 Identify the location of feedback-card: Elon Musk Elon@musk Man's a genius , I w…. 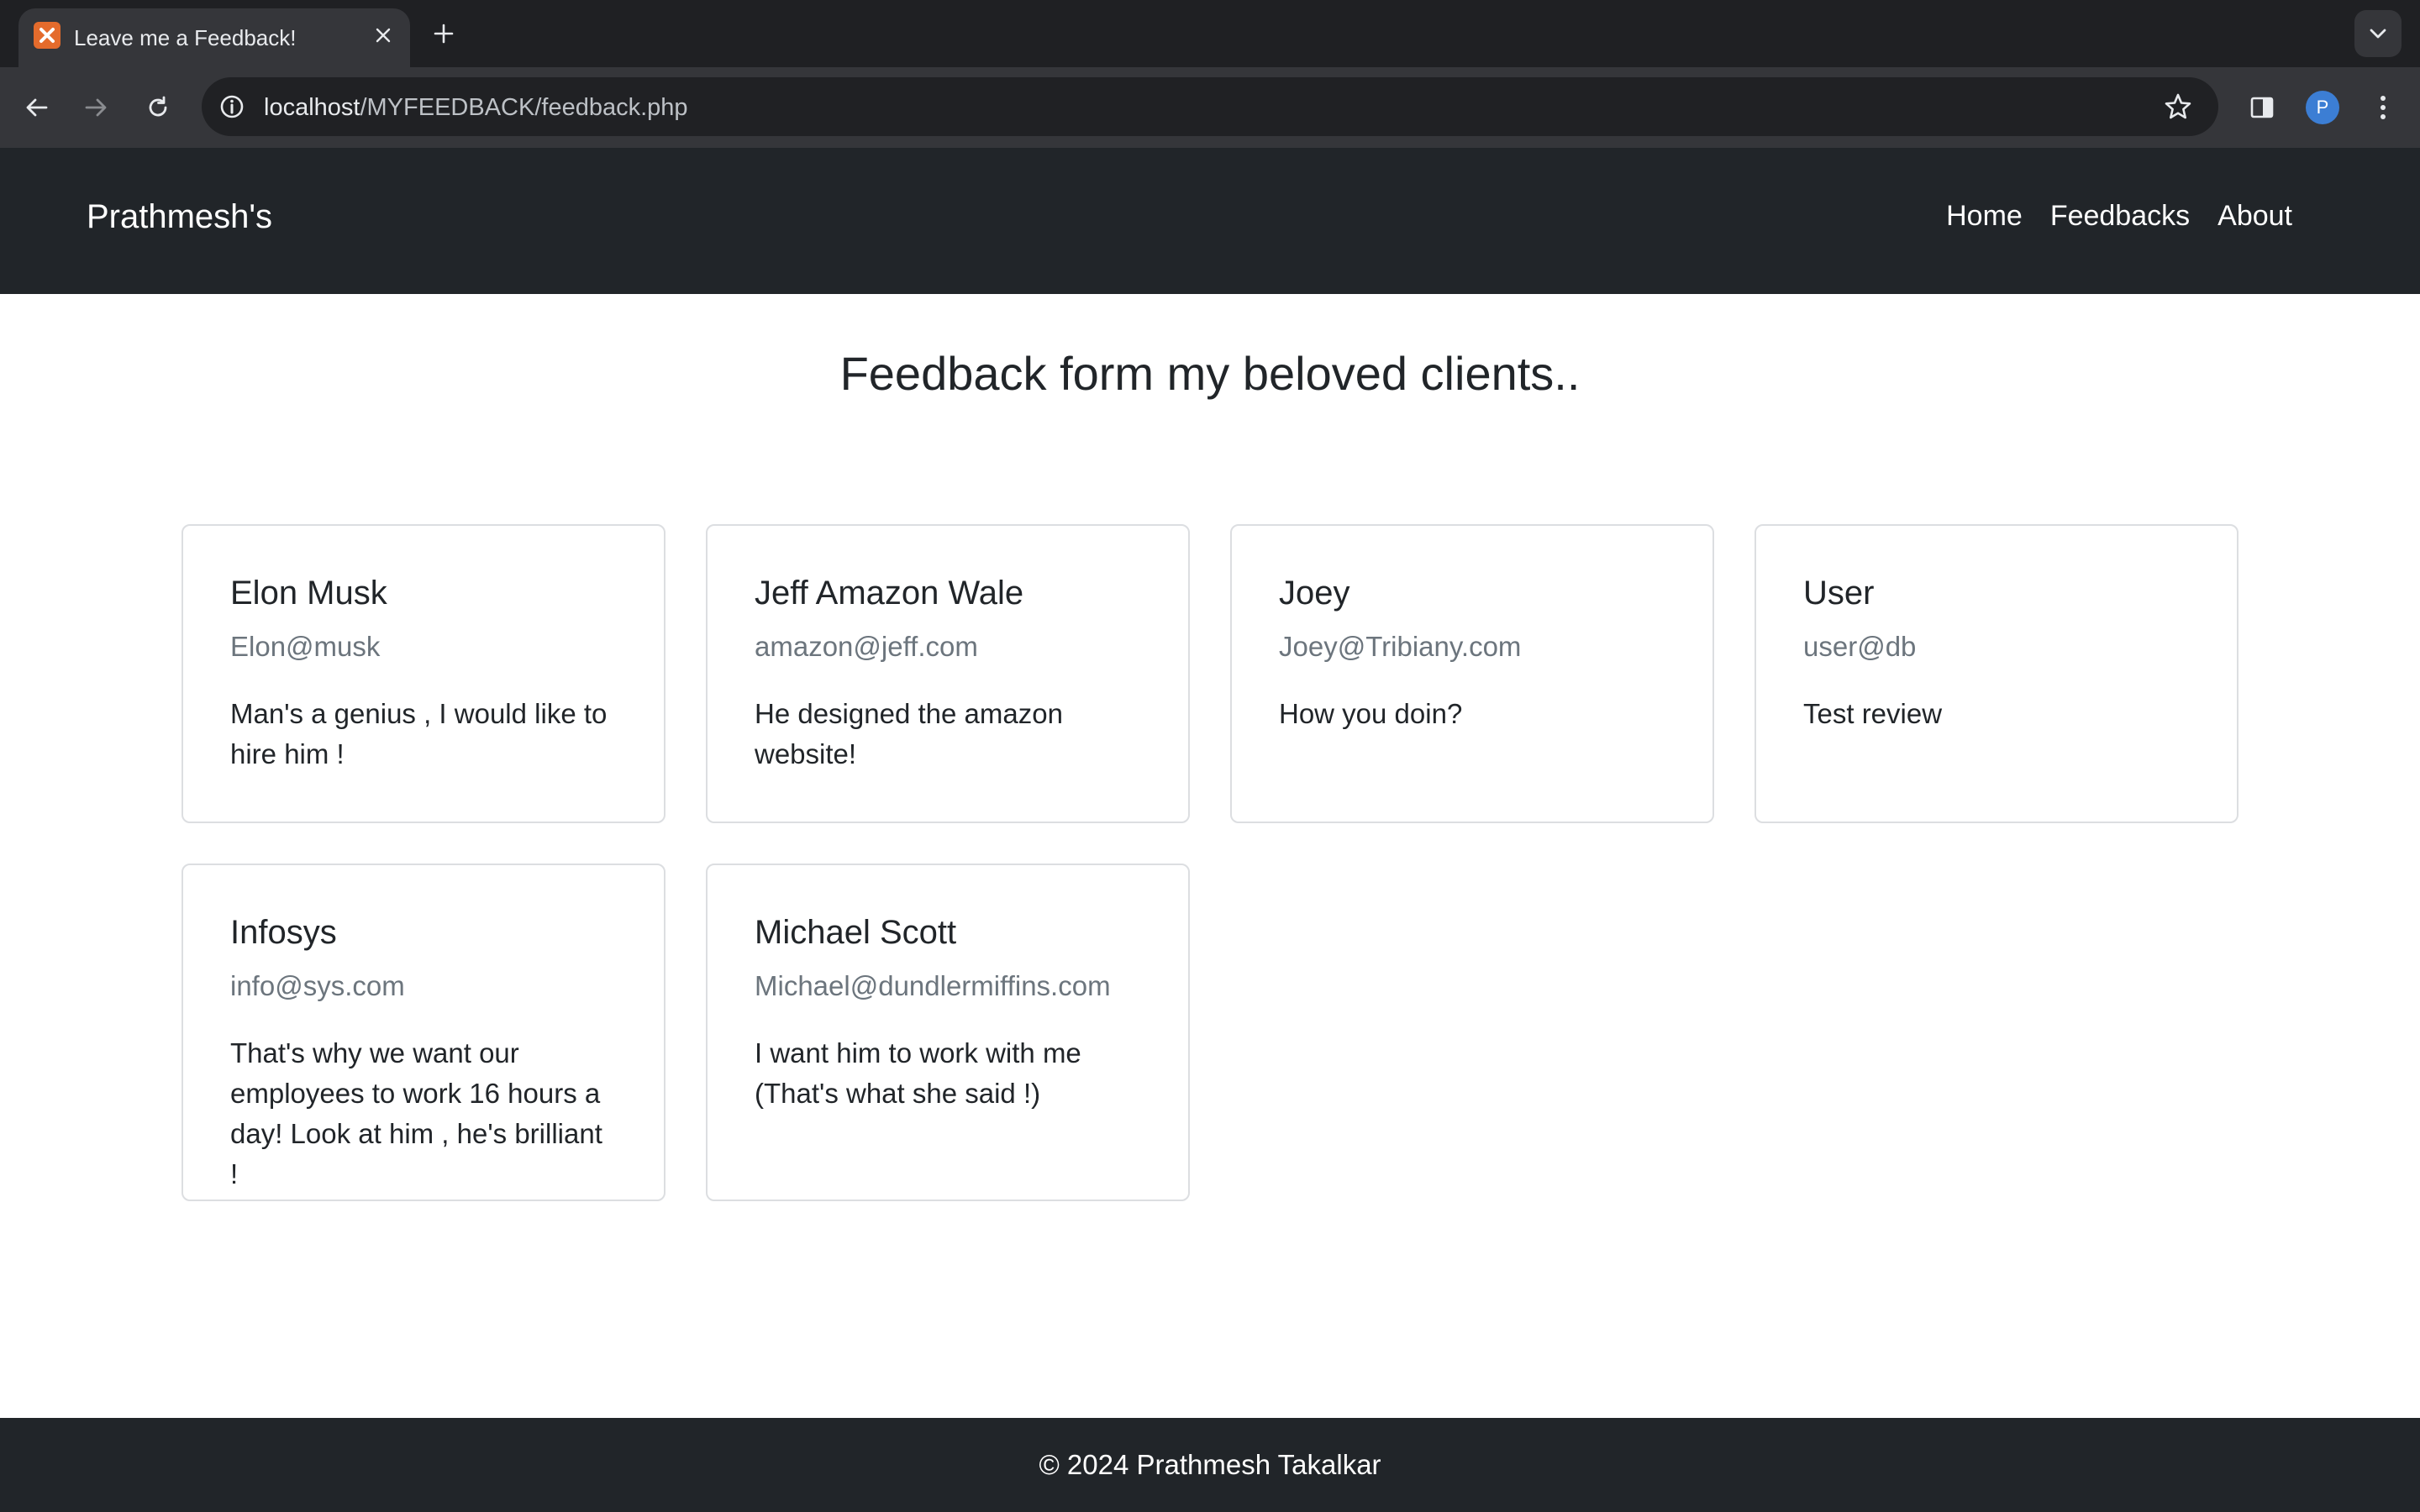
(424, 673).